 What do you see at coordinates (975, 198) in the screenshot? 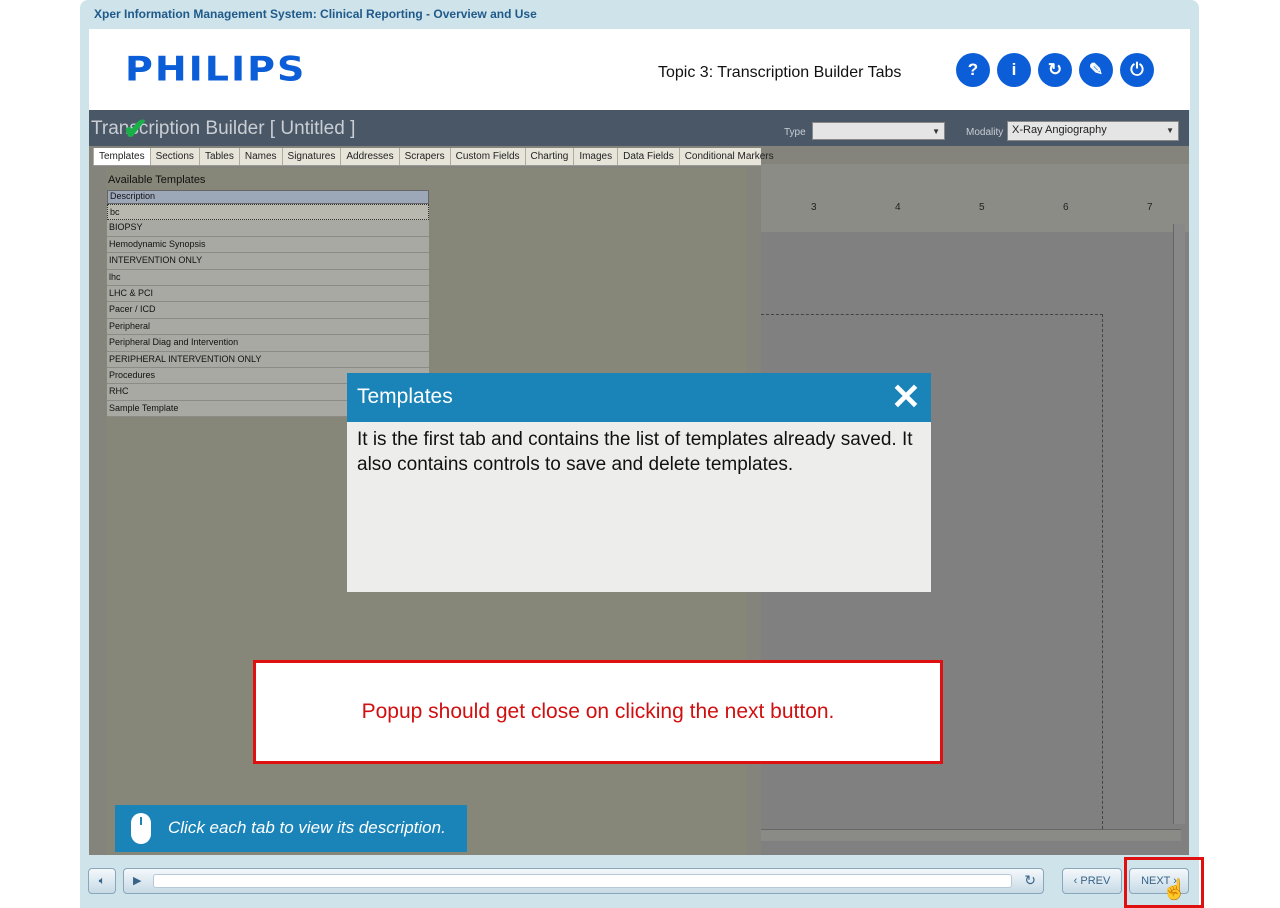
I see `editor-toolbar: 3 4 5 6 7` at bounding box center [975, 198].